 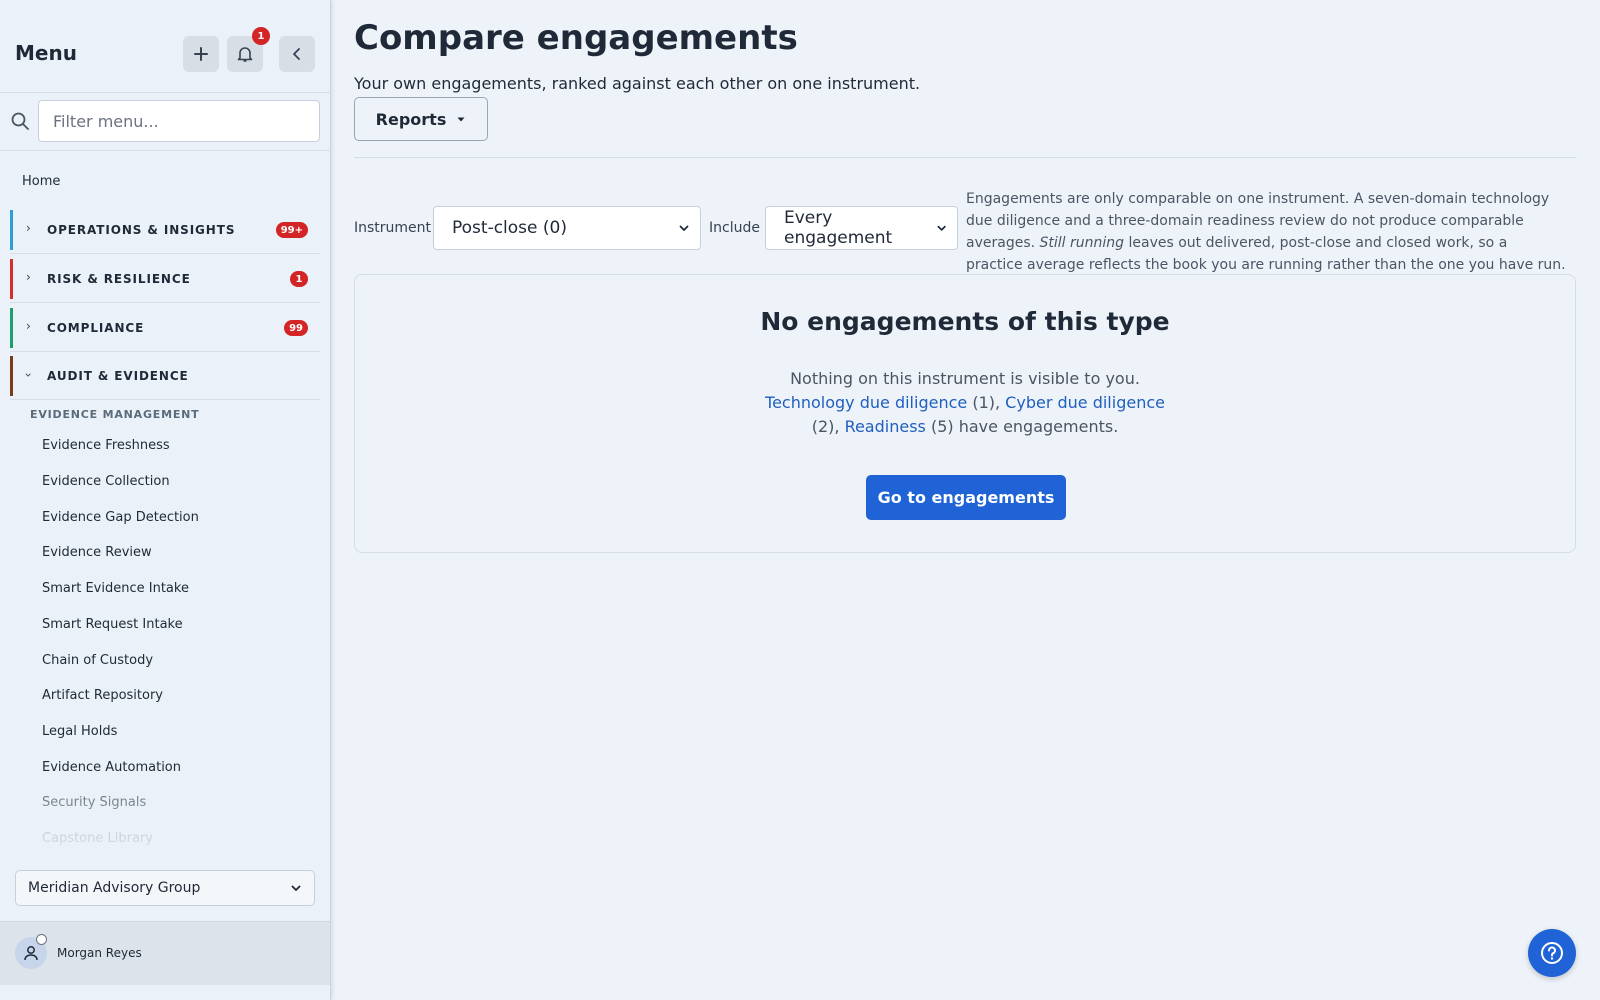 What do you see at coordinates (885, 426) in the screenshot?
I see `link-readiness: Readiness` at bounding box center [885, 426].